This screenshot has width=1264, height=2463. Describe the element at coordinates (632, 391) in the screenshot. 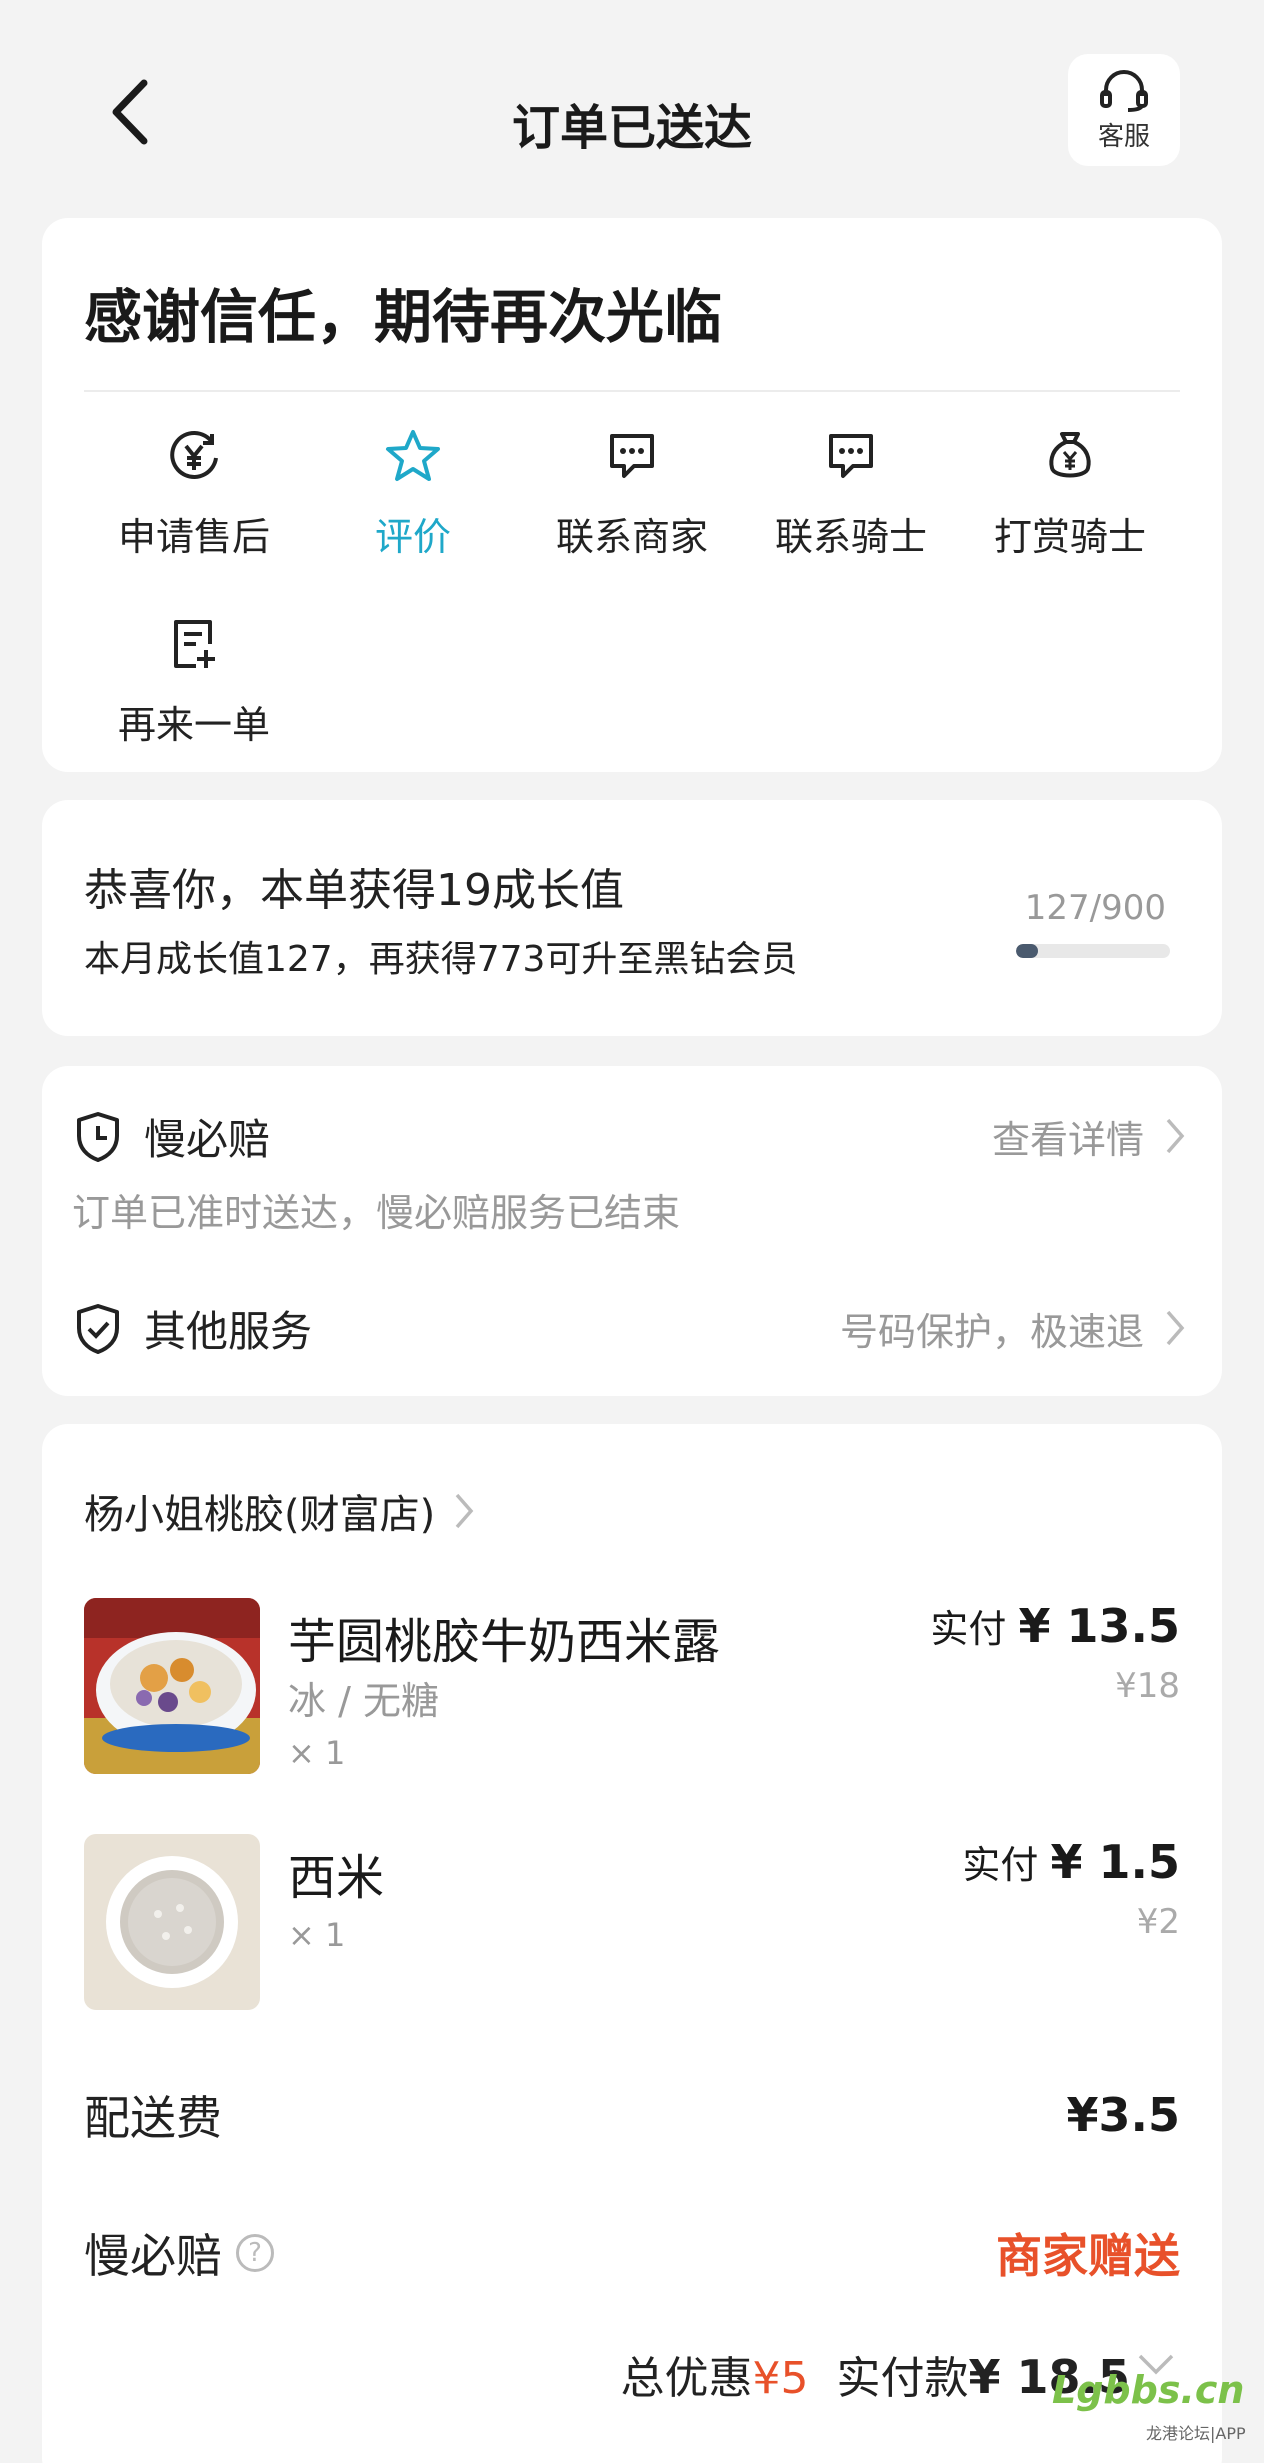

I see `divider` at that location.